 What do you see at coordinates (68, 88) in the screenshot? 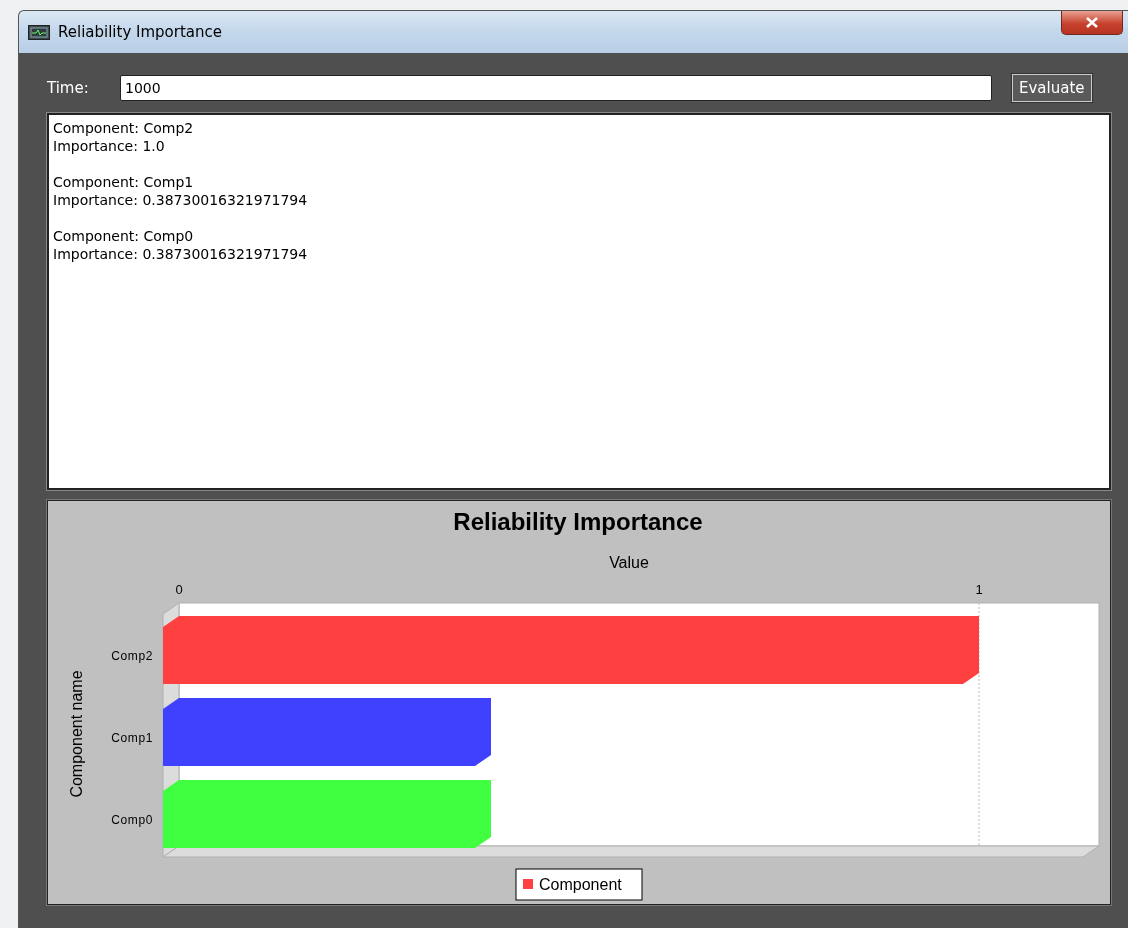
I see `time-label: Time:` at bounding box center [68, 88].